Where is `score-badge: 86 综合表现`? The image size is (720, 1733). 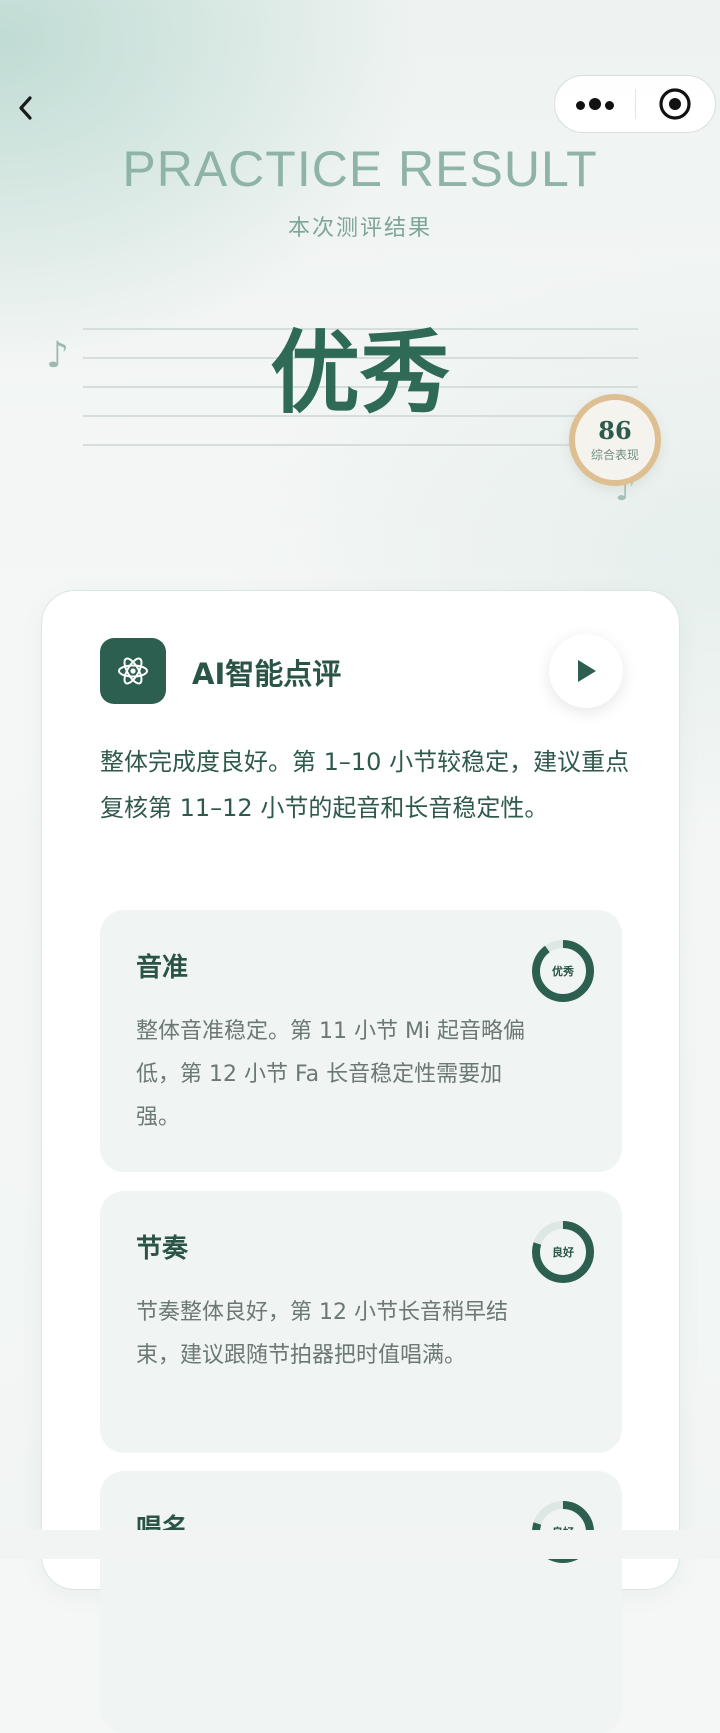
score-badge: 86 综合表现 is located at coordinates (615, 440).